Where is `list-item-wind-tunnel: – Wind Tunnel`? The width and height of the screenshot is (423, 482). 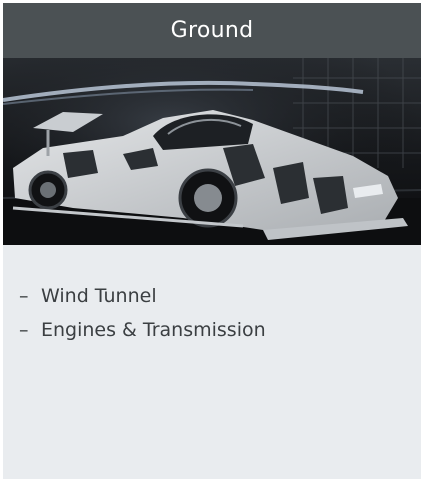 list-item-wind-tunnel: – Wind Tunnel is located at coordinates (220, 296).